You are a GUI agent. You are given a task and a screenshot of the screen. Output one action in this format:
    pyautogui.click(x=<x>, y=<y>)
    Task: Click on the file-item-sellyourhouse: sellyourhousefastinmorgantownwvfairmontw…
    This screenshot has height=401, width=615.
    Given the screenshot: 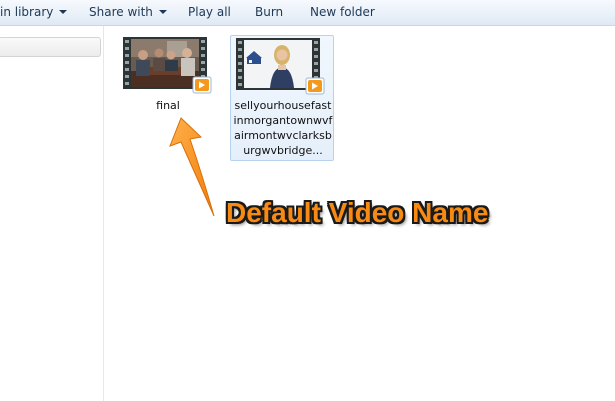 What is the action you would take?
    pyautogui.click(x=282, y=98)
    